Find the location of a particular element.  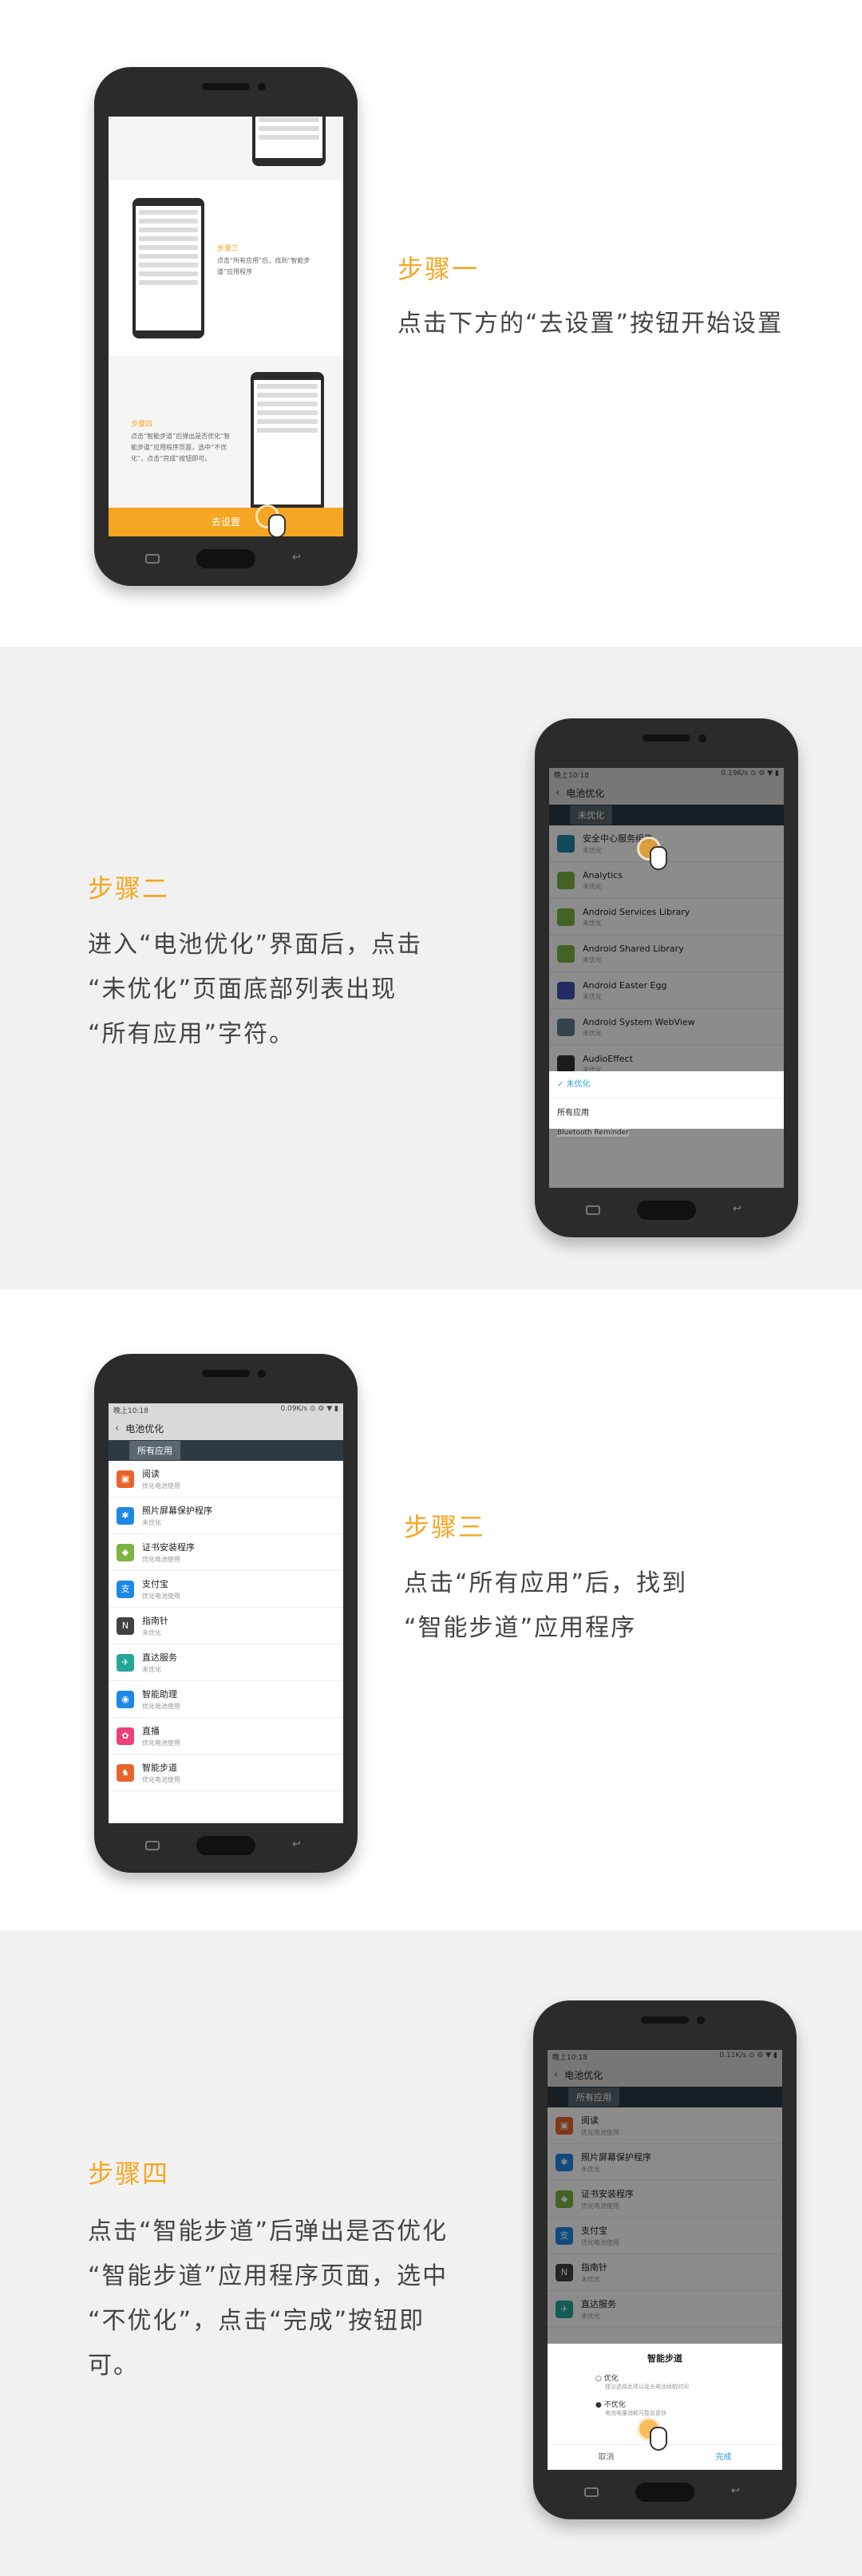

app-name: 照片屏幕保护程序 is located at coordinates (177, 1511).